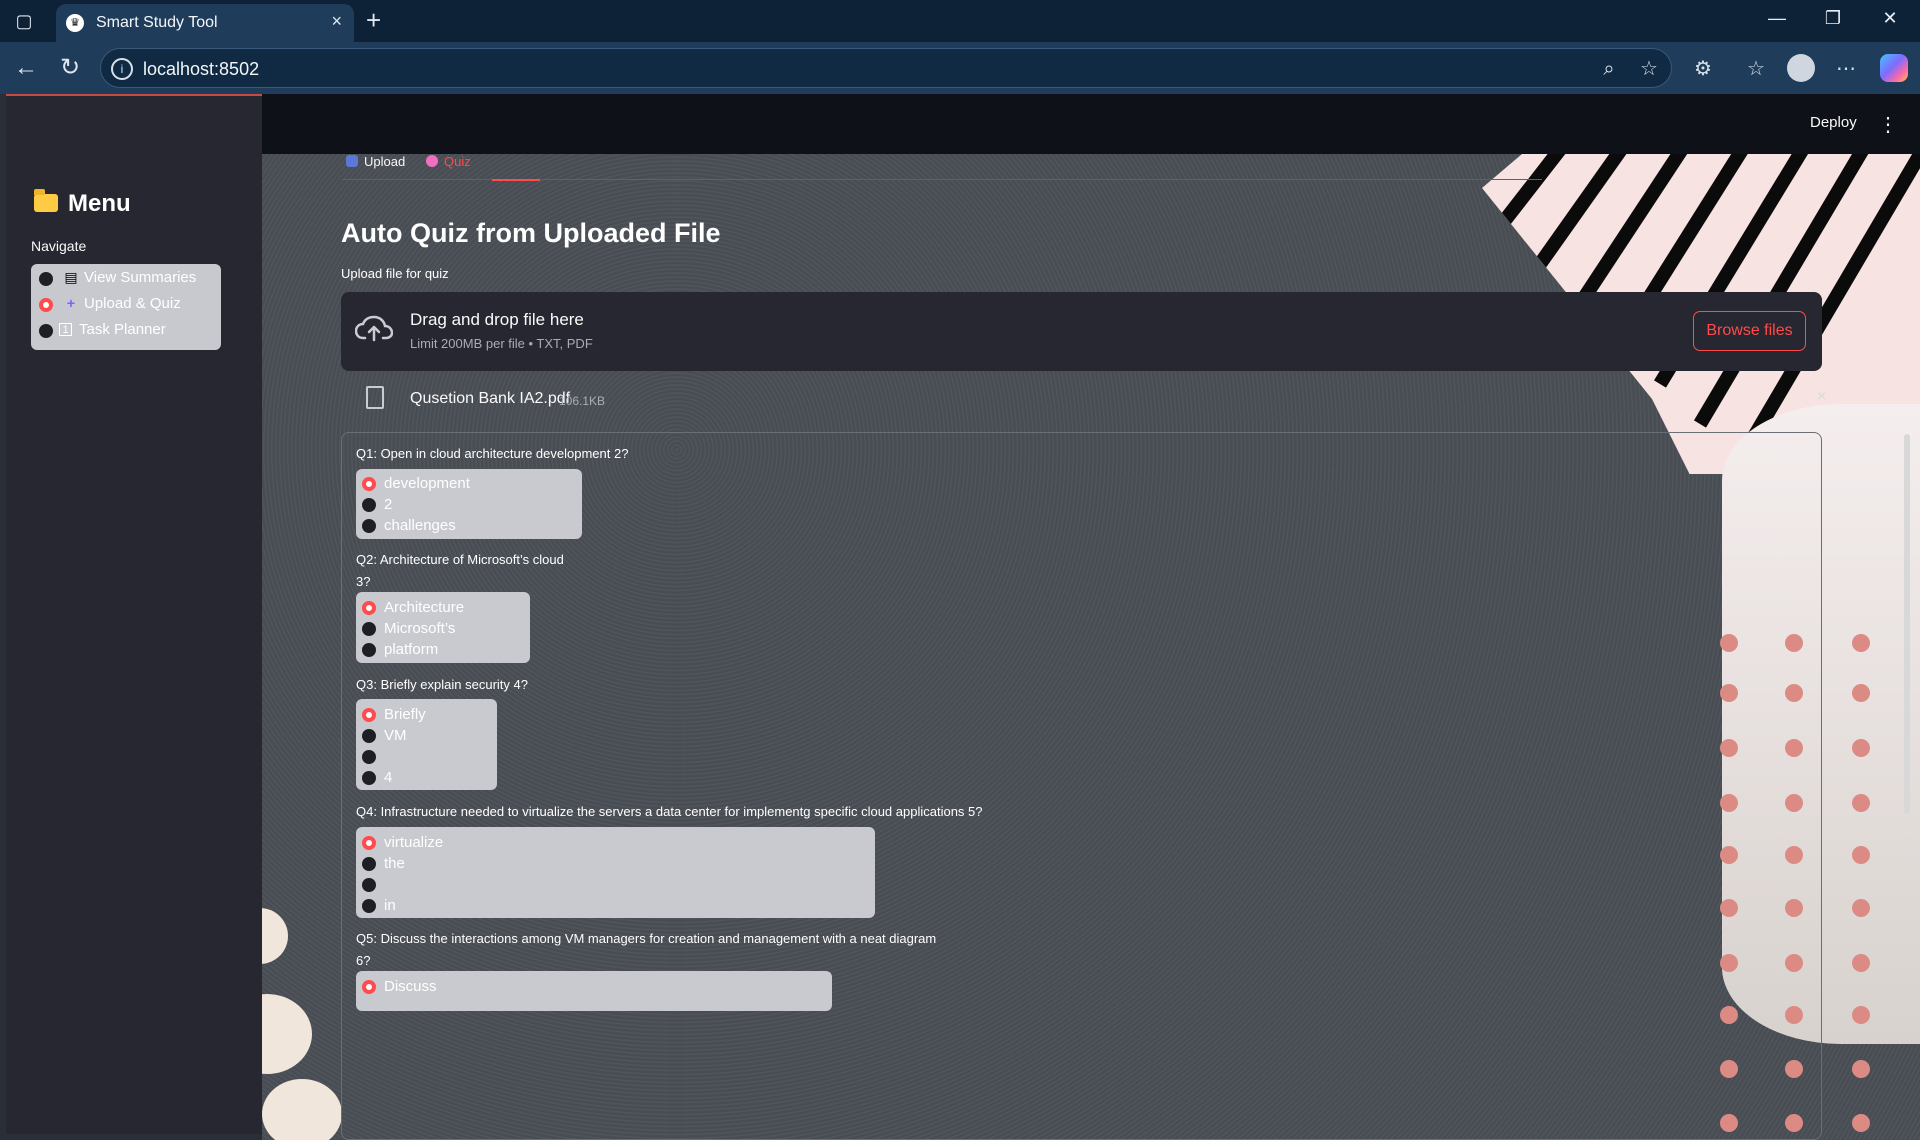  What do you see at coordinates (410, 986) in the screenshot?
I see `option-label: Discuss` at bounding box center [410, 986].